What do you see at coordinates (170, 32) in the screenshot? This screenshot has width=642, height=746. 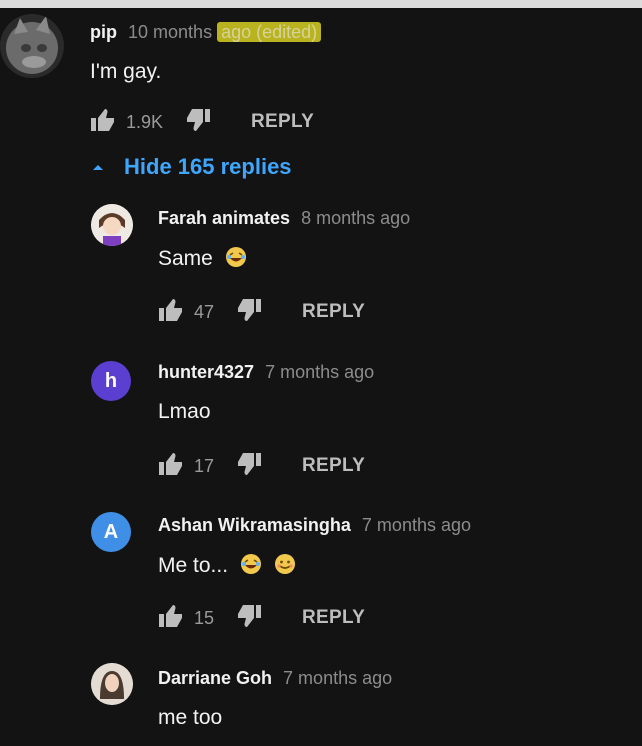 I see `comment-time: 10 months` at bounding box center [170, 32].